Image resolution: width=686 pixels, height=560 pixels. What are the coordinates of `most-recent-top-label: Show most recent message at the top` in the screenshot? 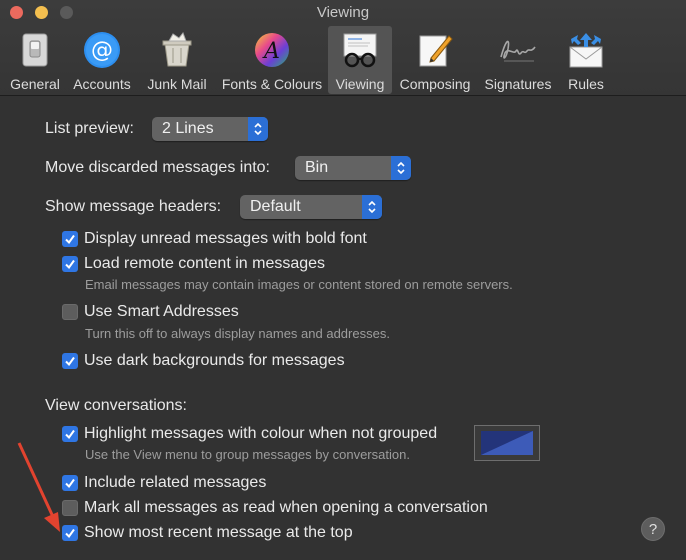 It's located at (218, 532).